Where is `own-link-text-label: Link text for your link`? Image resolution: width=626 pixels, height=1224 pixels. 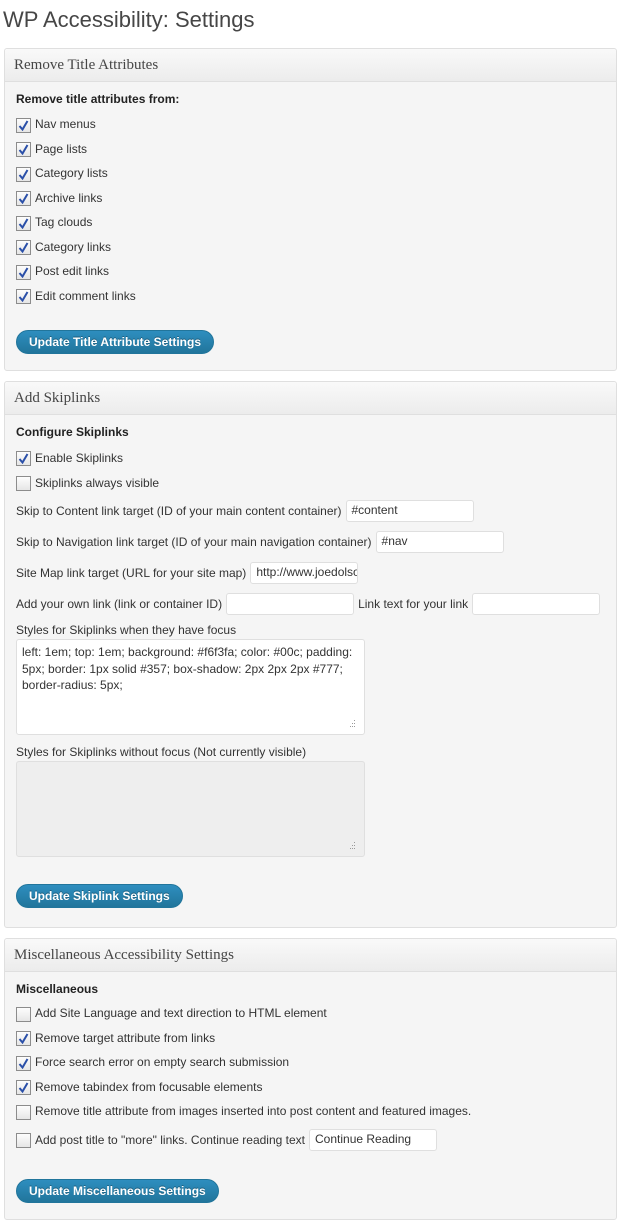
own-link-text-label: Link text for your link is located at coordinates (413, 603).